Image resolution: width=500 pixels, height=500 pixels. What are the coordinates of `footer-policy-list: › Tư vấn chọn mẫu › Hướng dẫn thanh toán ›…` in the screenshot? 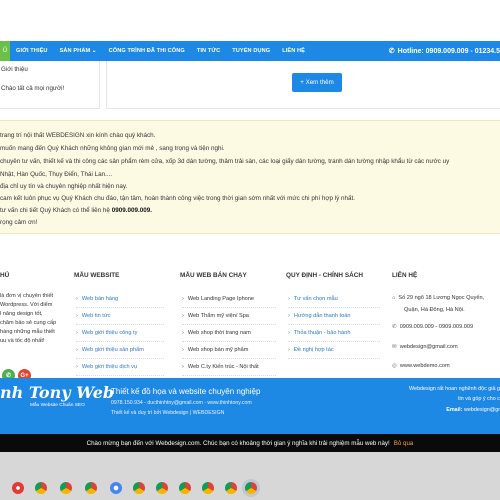 It's located at (334, 325).